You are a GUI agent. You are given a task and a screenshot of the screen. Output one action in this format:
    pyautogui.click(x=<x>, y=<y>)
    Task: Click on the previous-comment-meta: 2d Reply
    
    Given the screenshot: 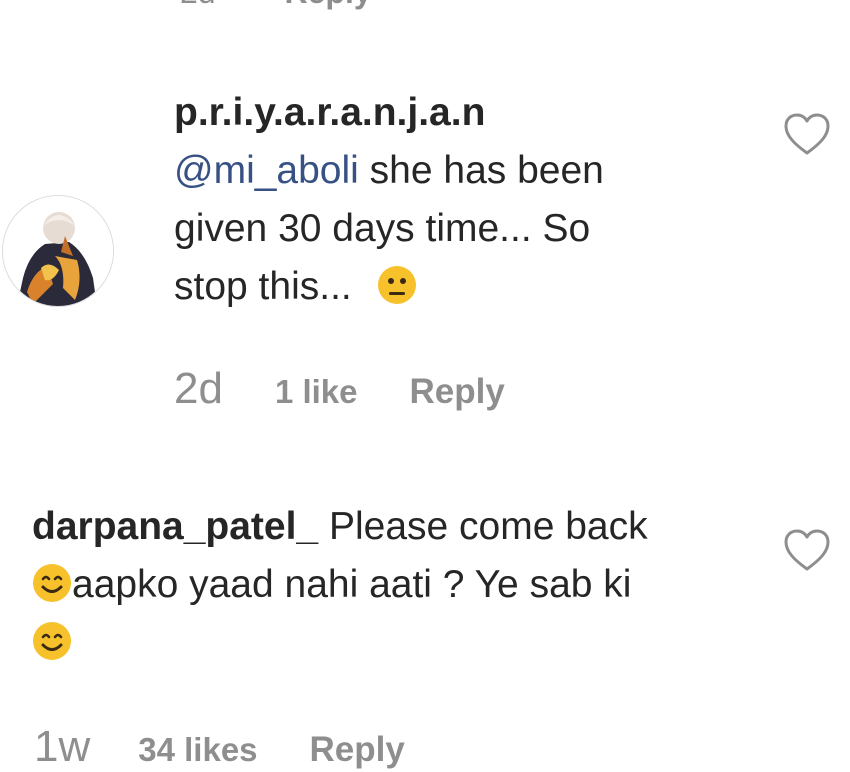 What is the action you would take?
    pyautogui.click(x=276, y=5)
    